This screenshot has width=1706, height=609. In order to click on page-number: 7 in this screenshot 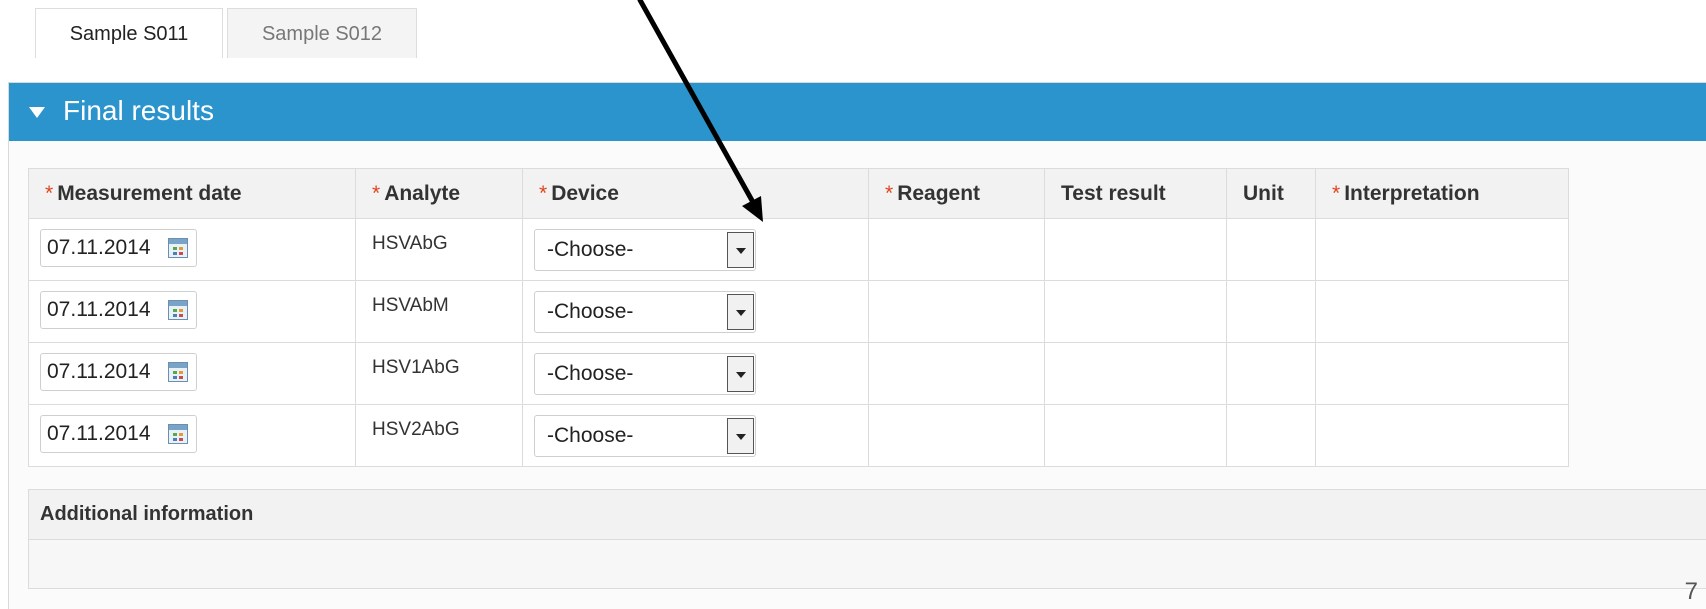, I will do `click(1691, 591)`.